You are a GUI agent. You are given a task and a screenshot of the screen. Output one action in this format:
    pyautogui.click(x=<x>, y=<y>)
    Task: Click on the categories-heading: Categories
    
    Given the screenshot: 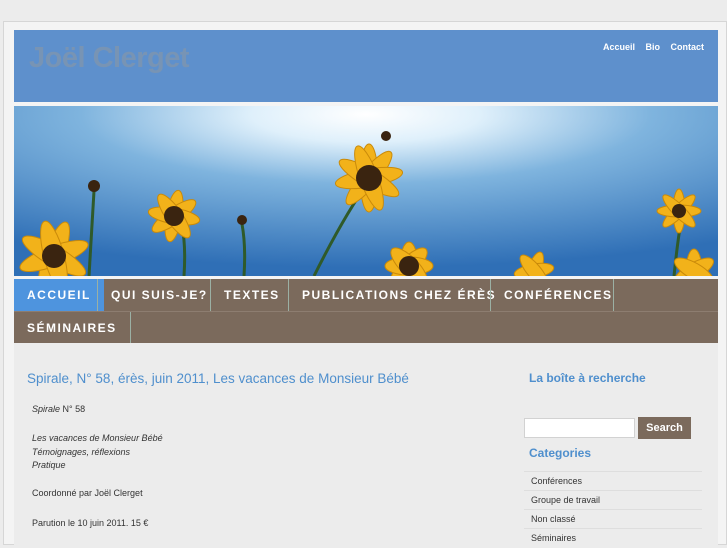 What is the action you would take?
    pyautogui.click(x=560, y=453)
    